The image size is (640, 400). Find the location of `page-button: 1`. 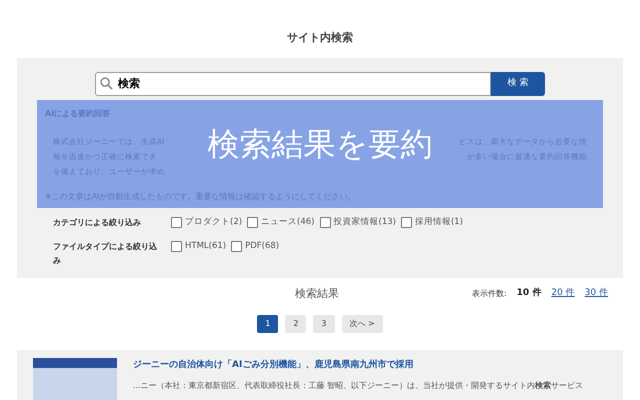

page-button: 1 is located at coordinates (267, 324).